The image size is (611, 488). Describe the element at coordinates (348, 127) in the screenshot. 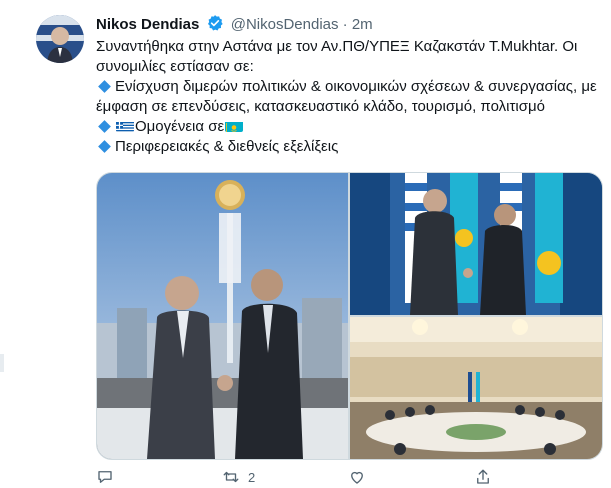

I see `tweet-bullet-2: Ομογένεια σε` at that location.